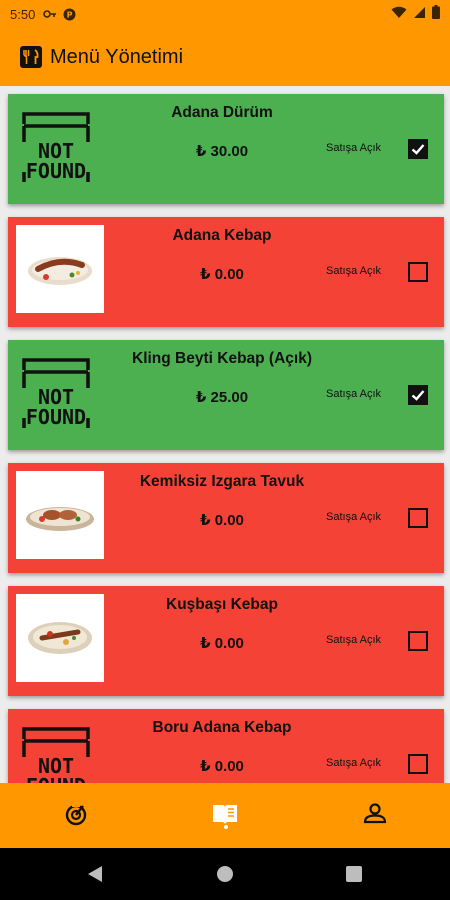 Image resolution: width=450 pixels, height=900 pixels. Describe the element at coordinates (225, 57) in the screenshot. I see `app-bar: Menü Yönetimi` at that location.